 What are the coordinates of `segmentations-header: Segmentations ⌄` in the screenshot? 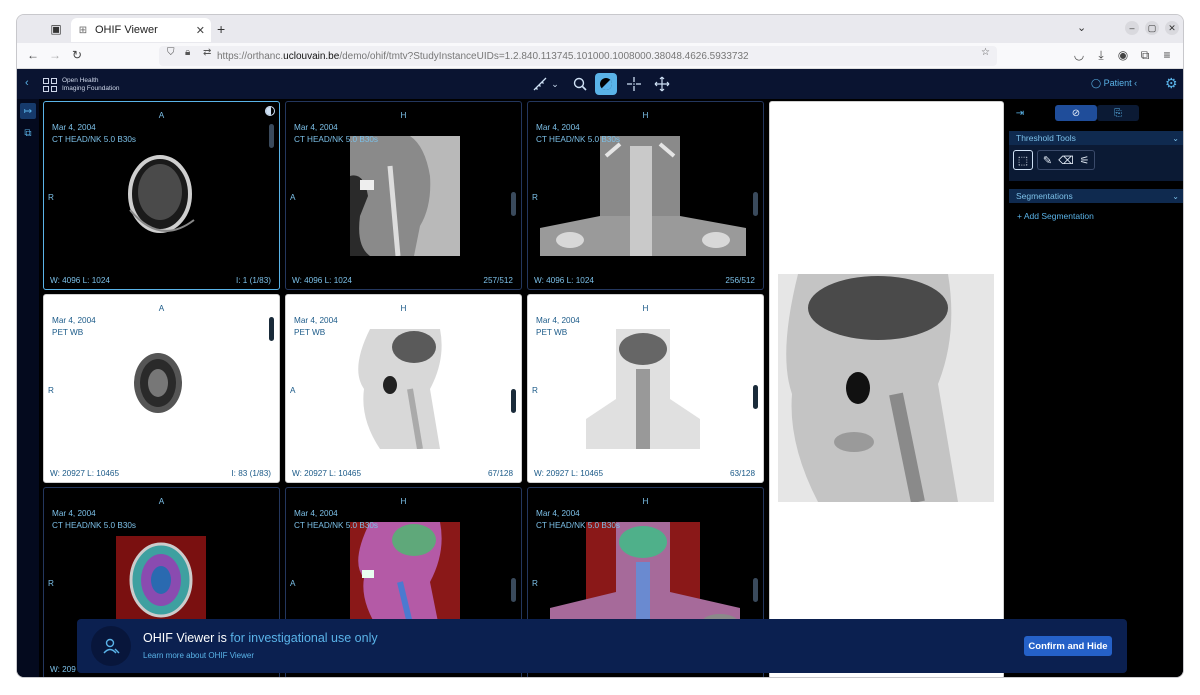 It's located at (1096, 196).